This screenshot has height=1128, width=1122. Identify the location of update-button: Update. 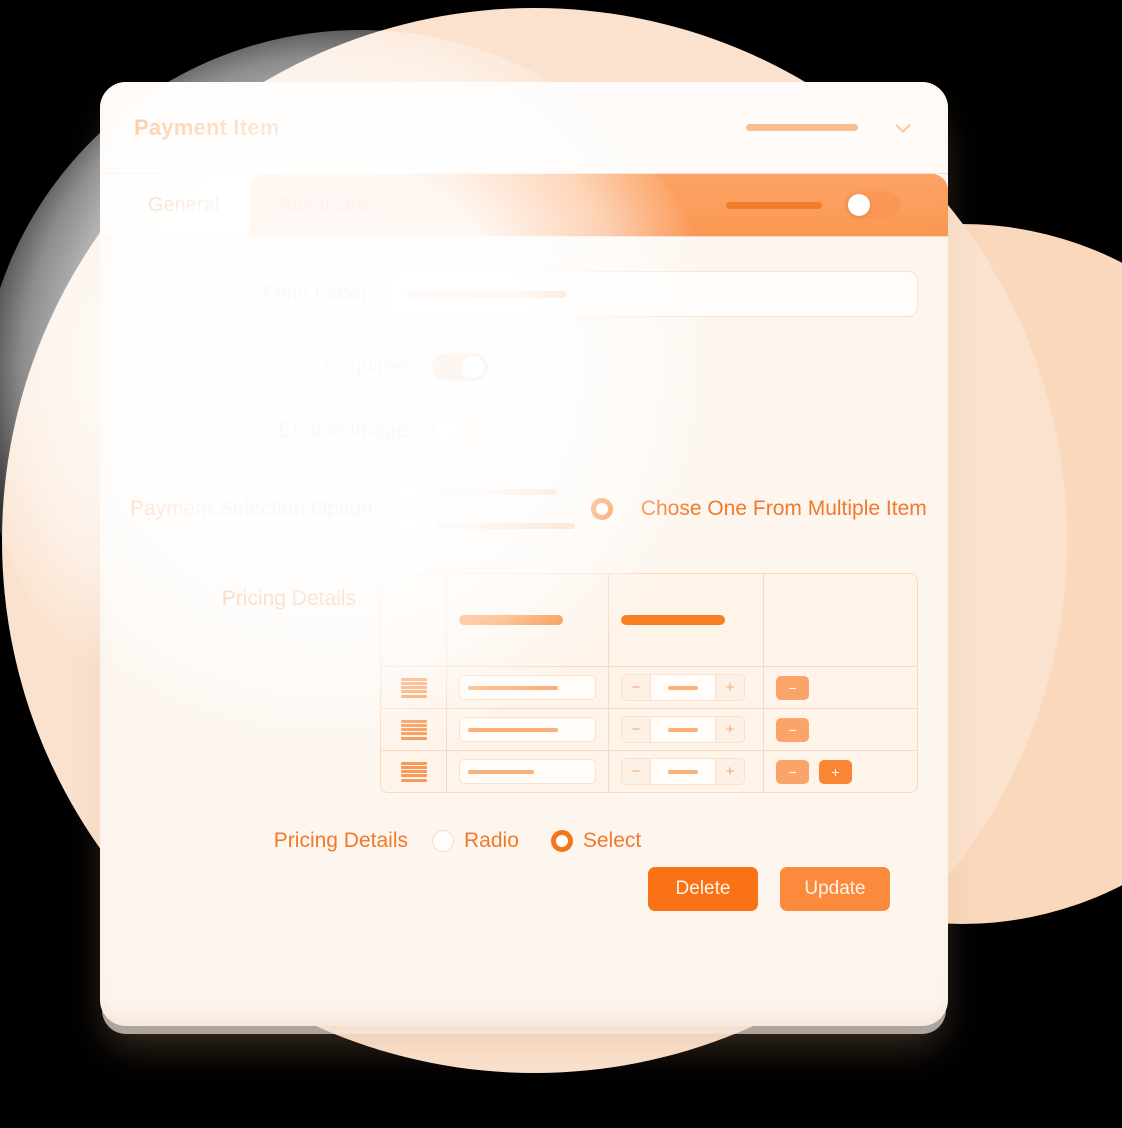
(835, 889).